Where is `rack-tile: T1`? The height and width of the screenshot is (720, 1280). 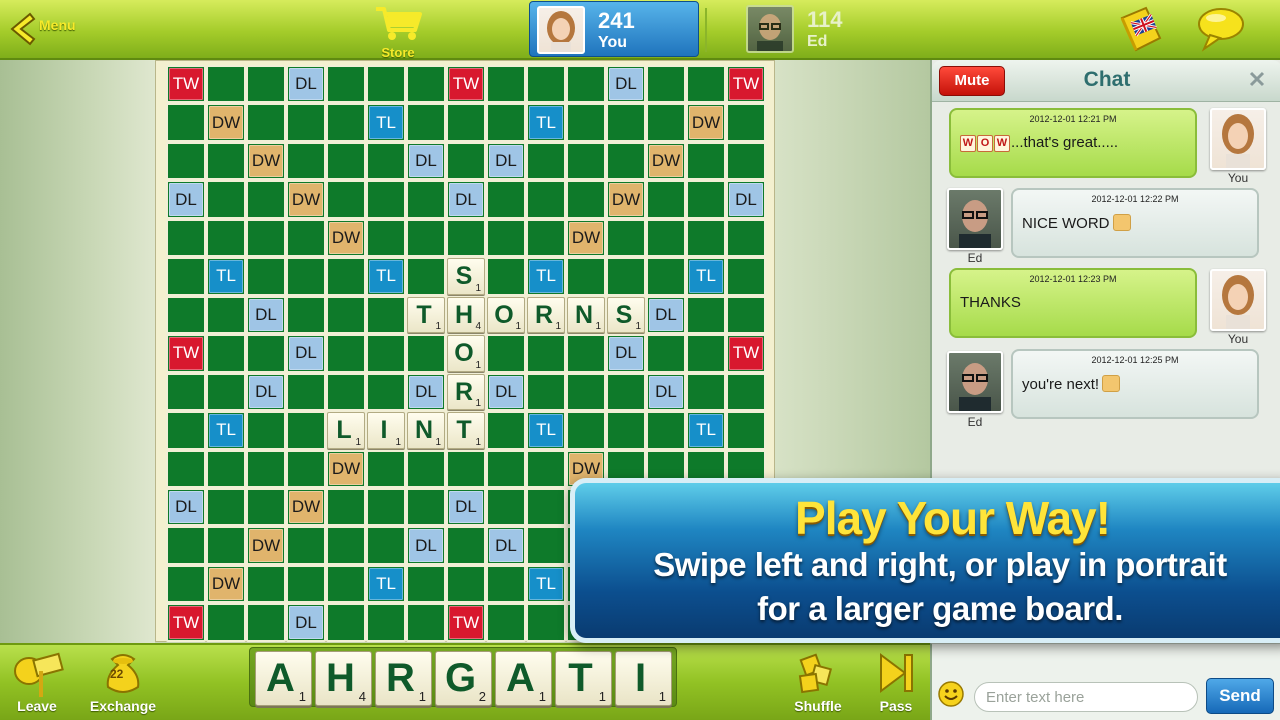
rack-tile: T1 is located at coordinates (583, 678).